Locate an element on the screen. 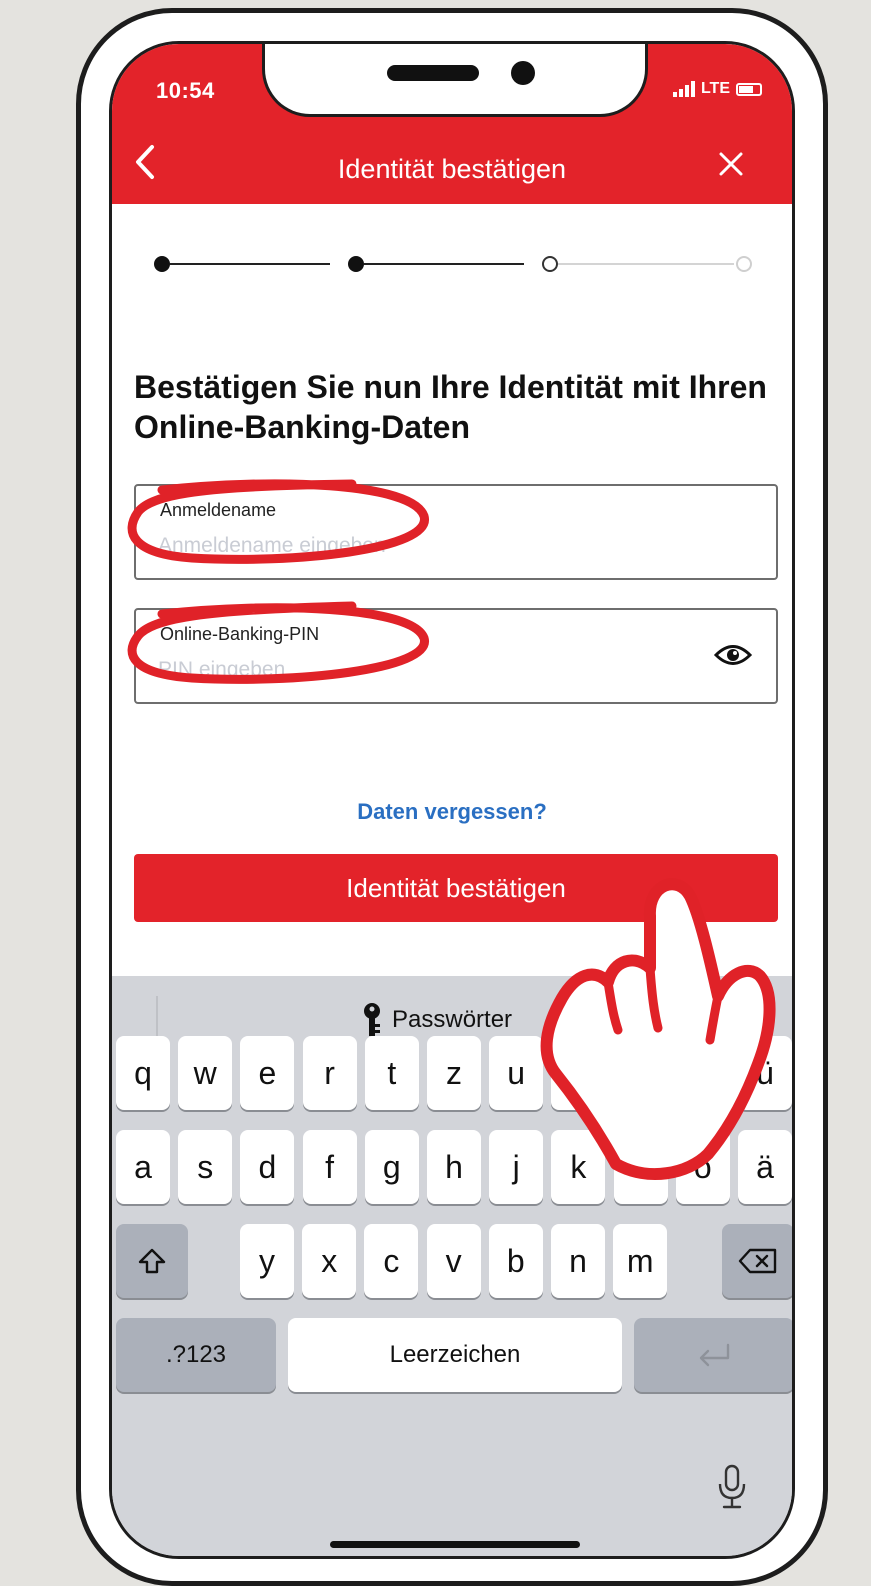 The height and width of the screenshot is (1586, 871). key-q: q is located at coordinates (143, 1073).